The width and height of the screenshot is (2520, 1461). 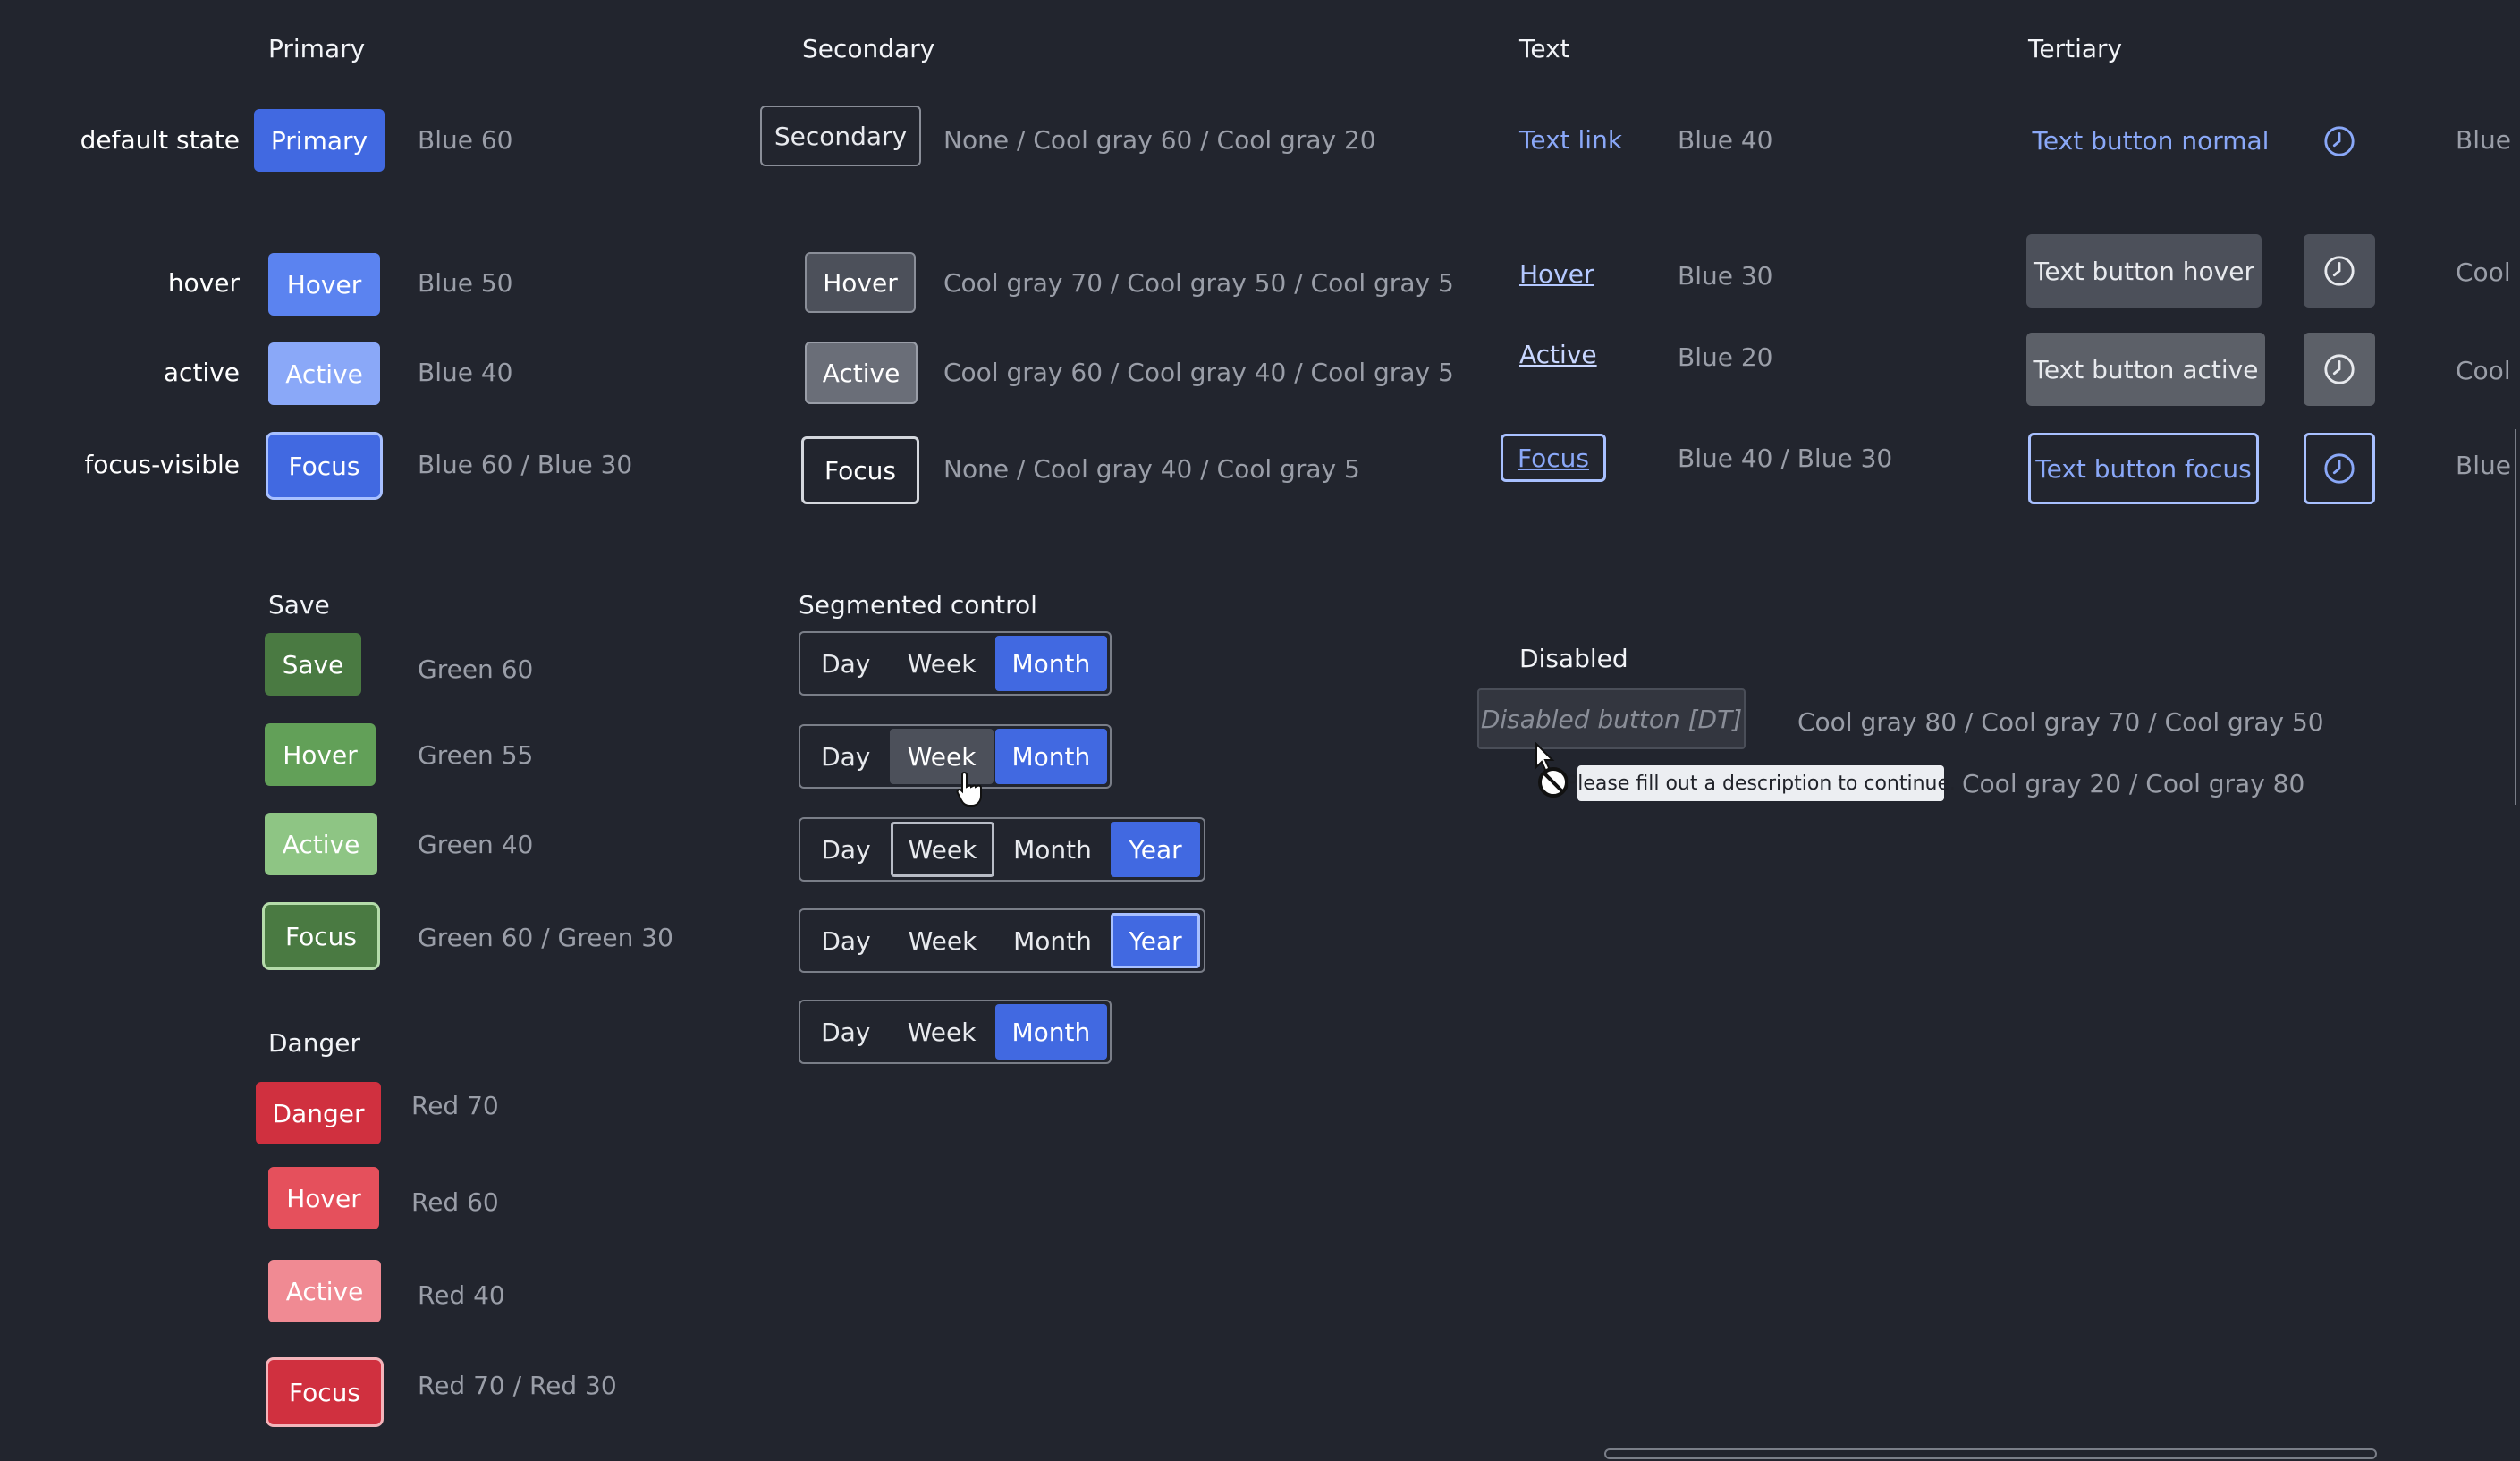 I want to click on primary-button: Primary, so click(x=319, y=140).